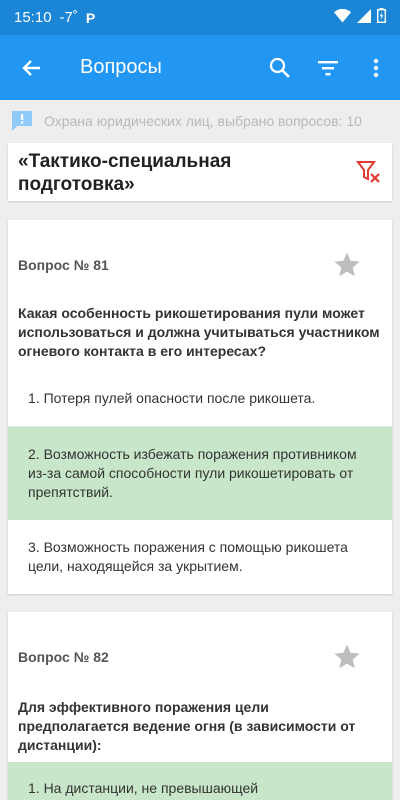 The image size is (400, 800). What do you see at coordinates (200, 781) in the screenshot?
I see `answer-option-correct: 1. На дистанции, не превышающей` at bounding box center [200, 781].